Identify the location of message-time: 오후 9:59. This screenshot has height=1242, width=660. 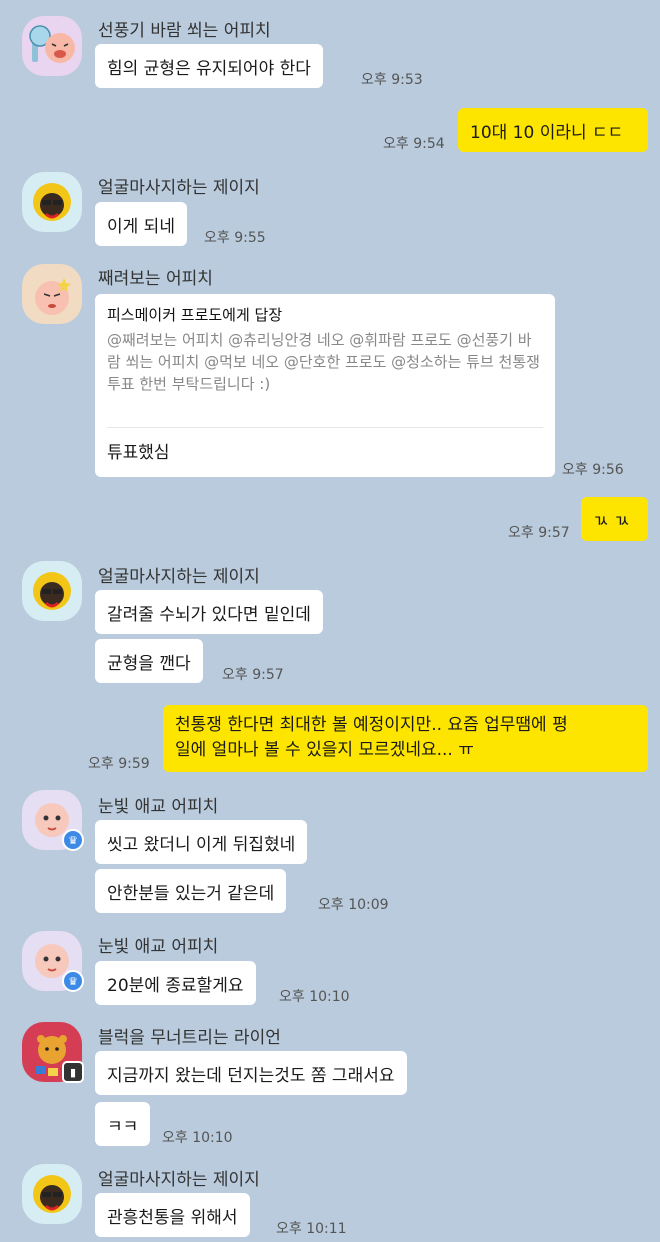
(119, 764).